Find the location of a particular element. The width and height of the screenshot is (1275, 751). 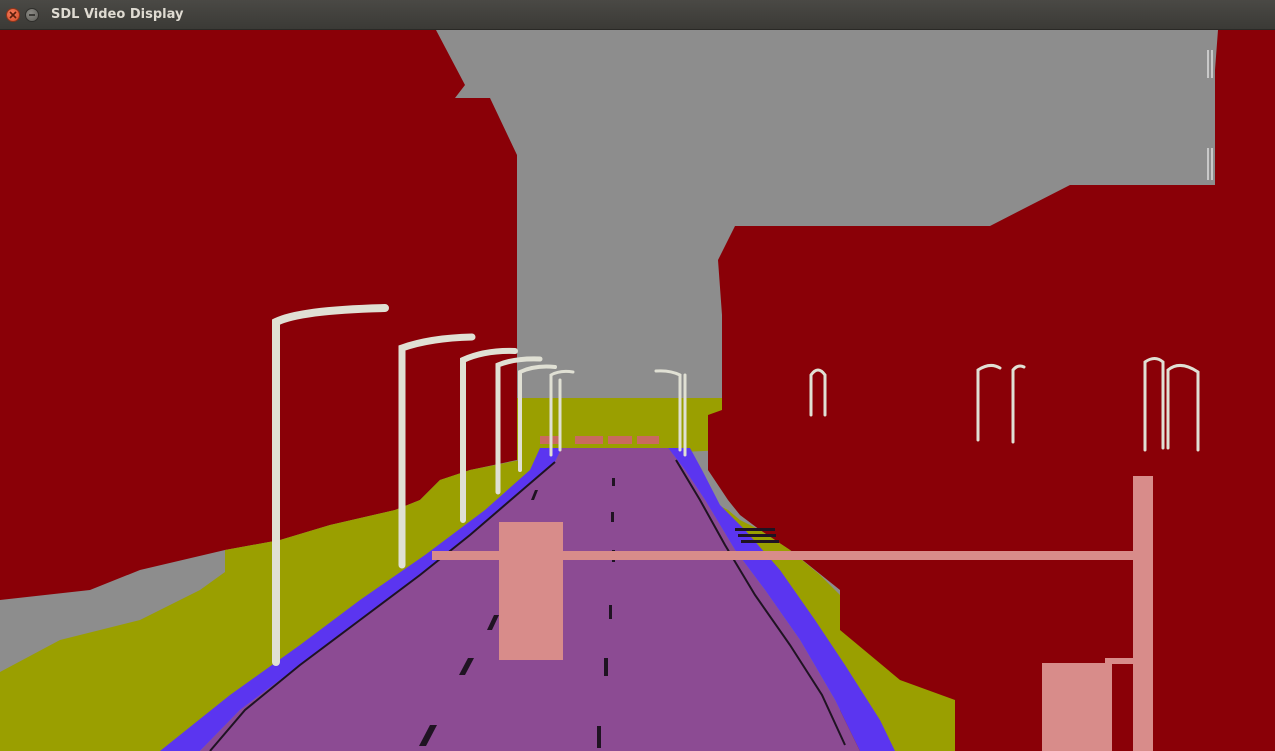

title-bar: SDL Video Display is located at coordinates (637, 15).